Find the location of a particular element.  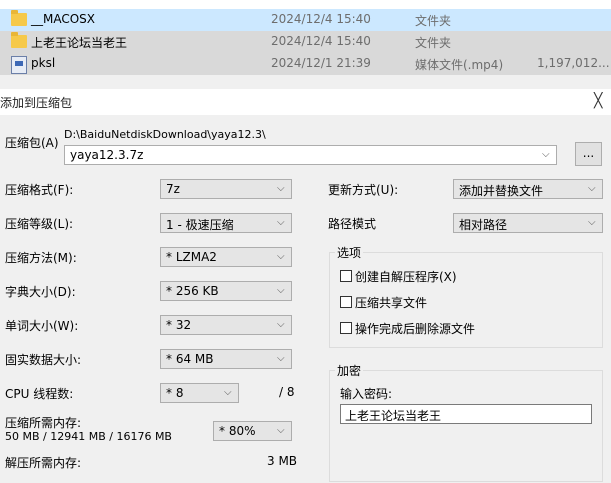

solid-label: 固实数据大小: is located at coordinates (43, 360).